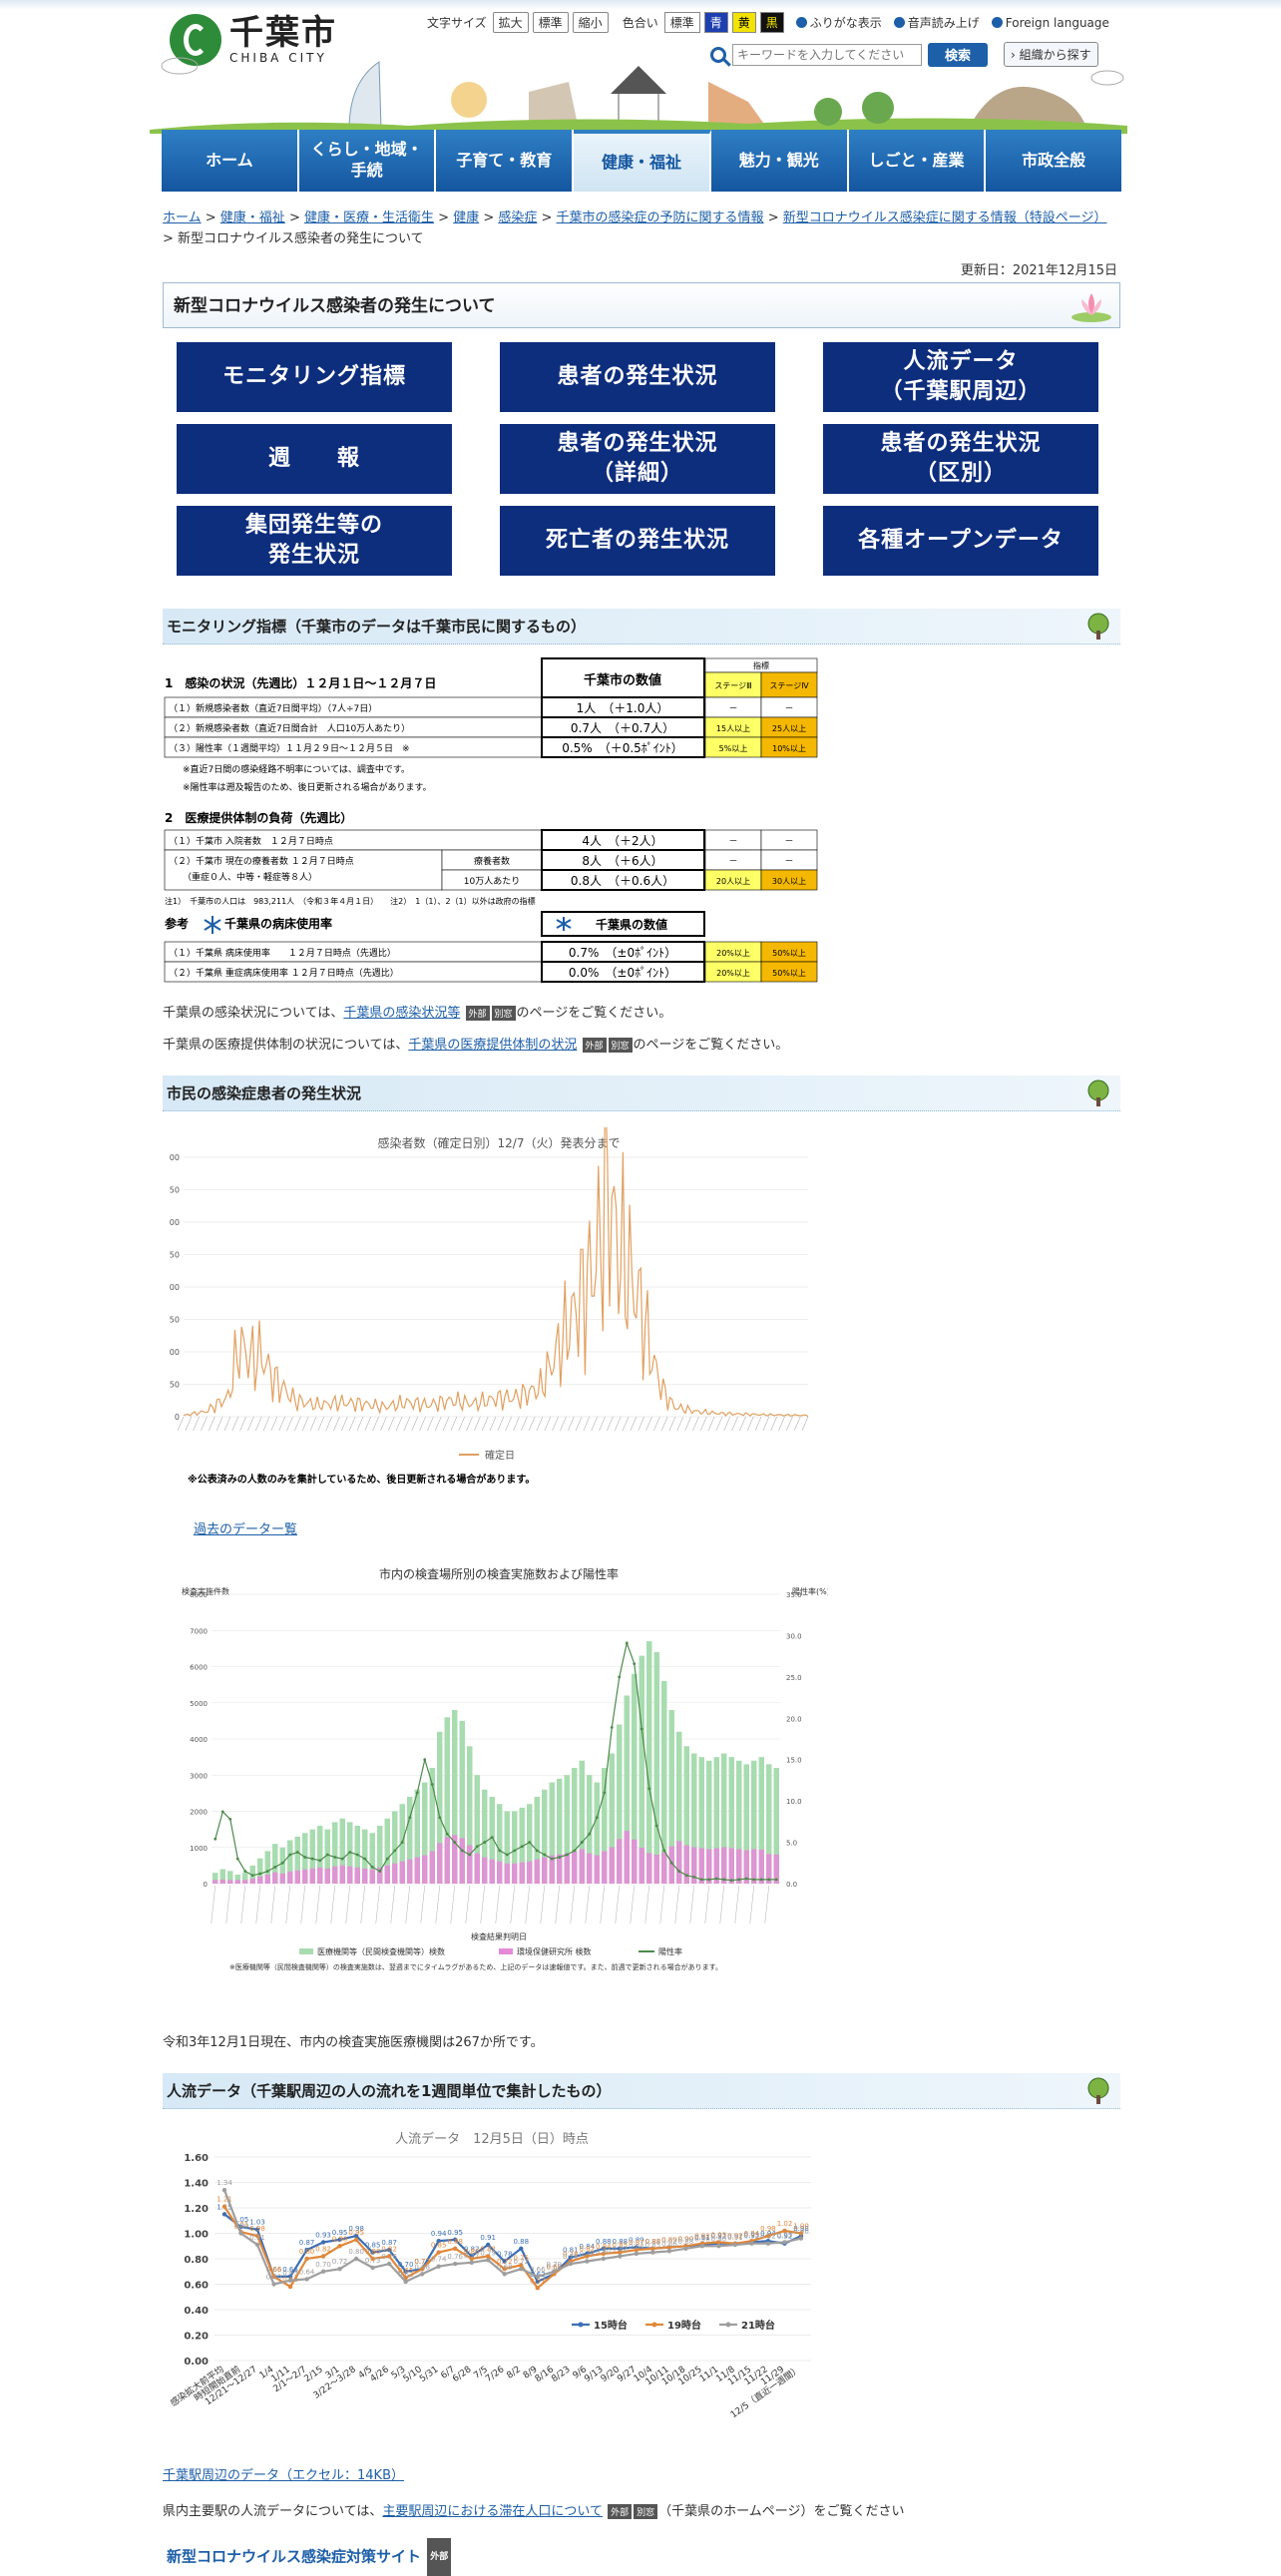  What do you see at coordinates (314, 541) in the screenshot?
I see `cluster-button: 集団発生等の 発生状況` at bounding box center [314, 541].